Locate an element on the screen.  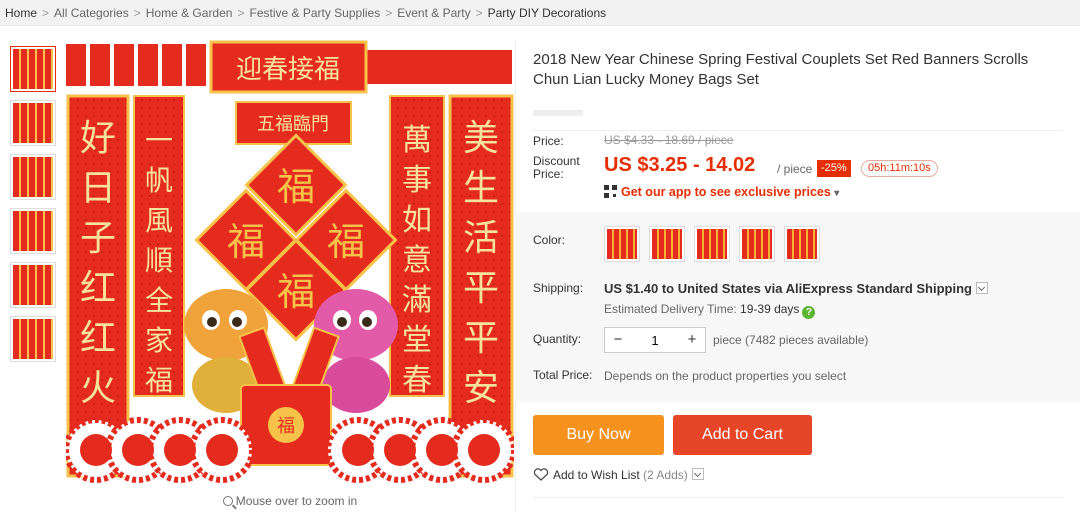
quantity-stepper: − + is located at coordinates (655, 340).